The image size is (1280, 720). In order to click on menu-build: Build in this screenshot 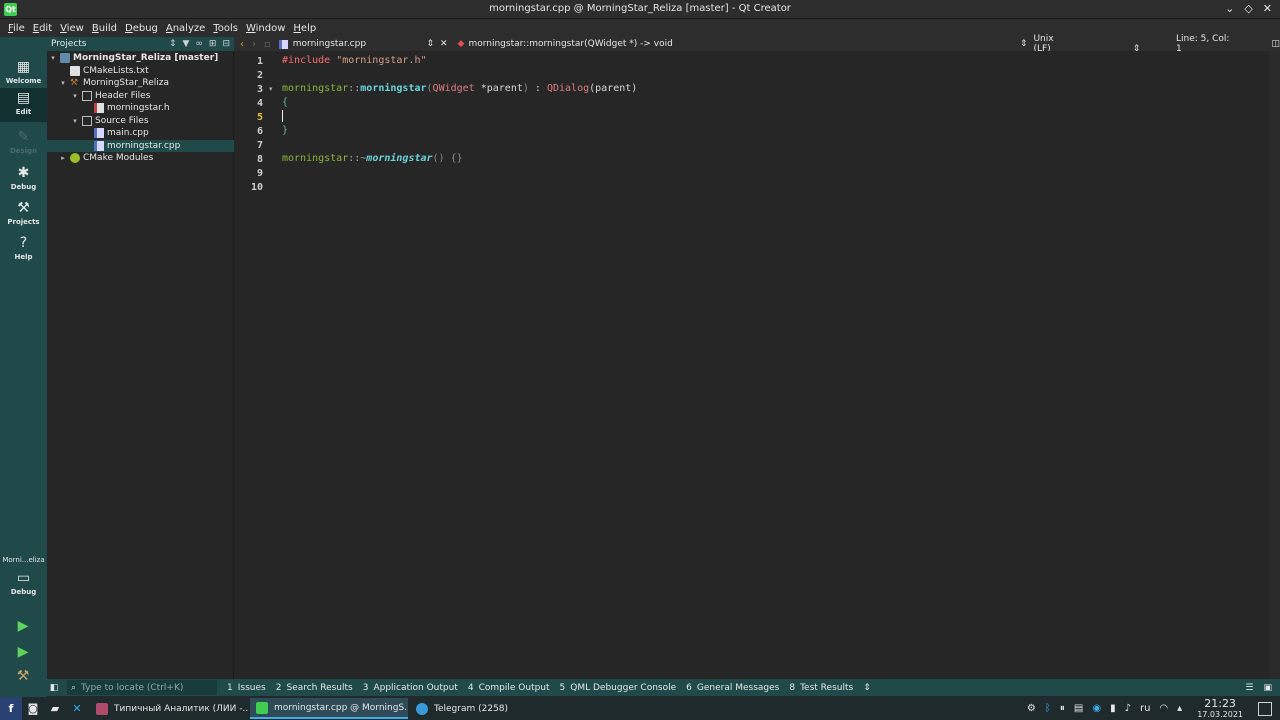, I will do `click(104, 28)`.